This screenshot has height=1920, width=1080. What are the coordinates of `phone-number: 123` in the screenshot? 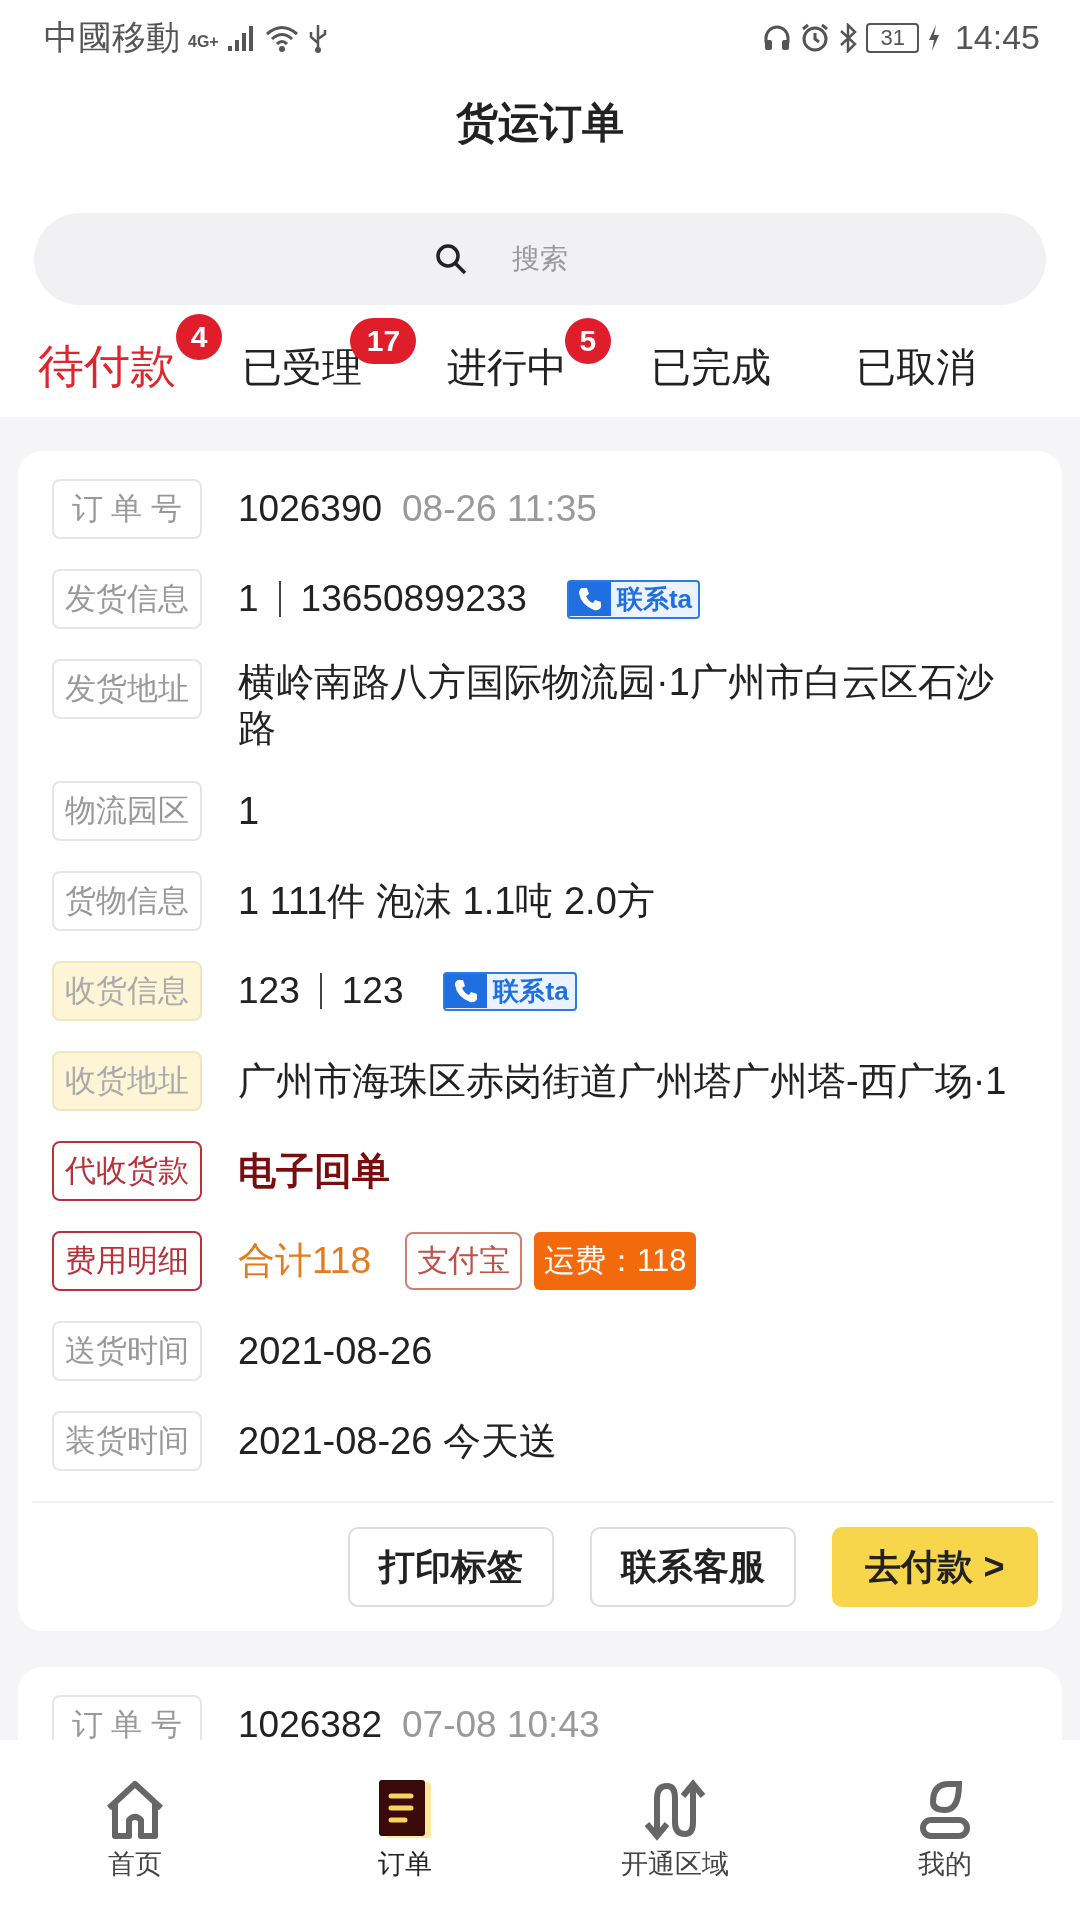 It's located at (372, 991).